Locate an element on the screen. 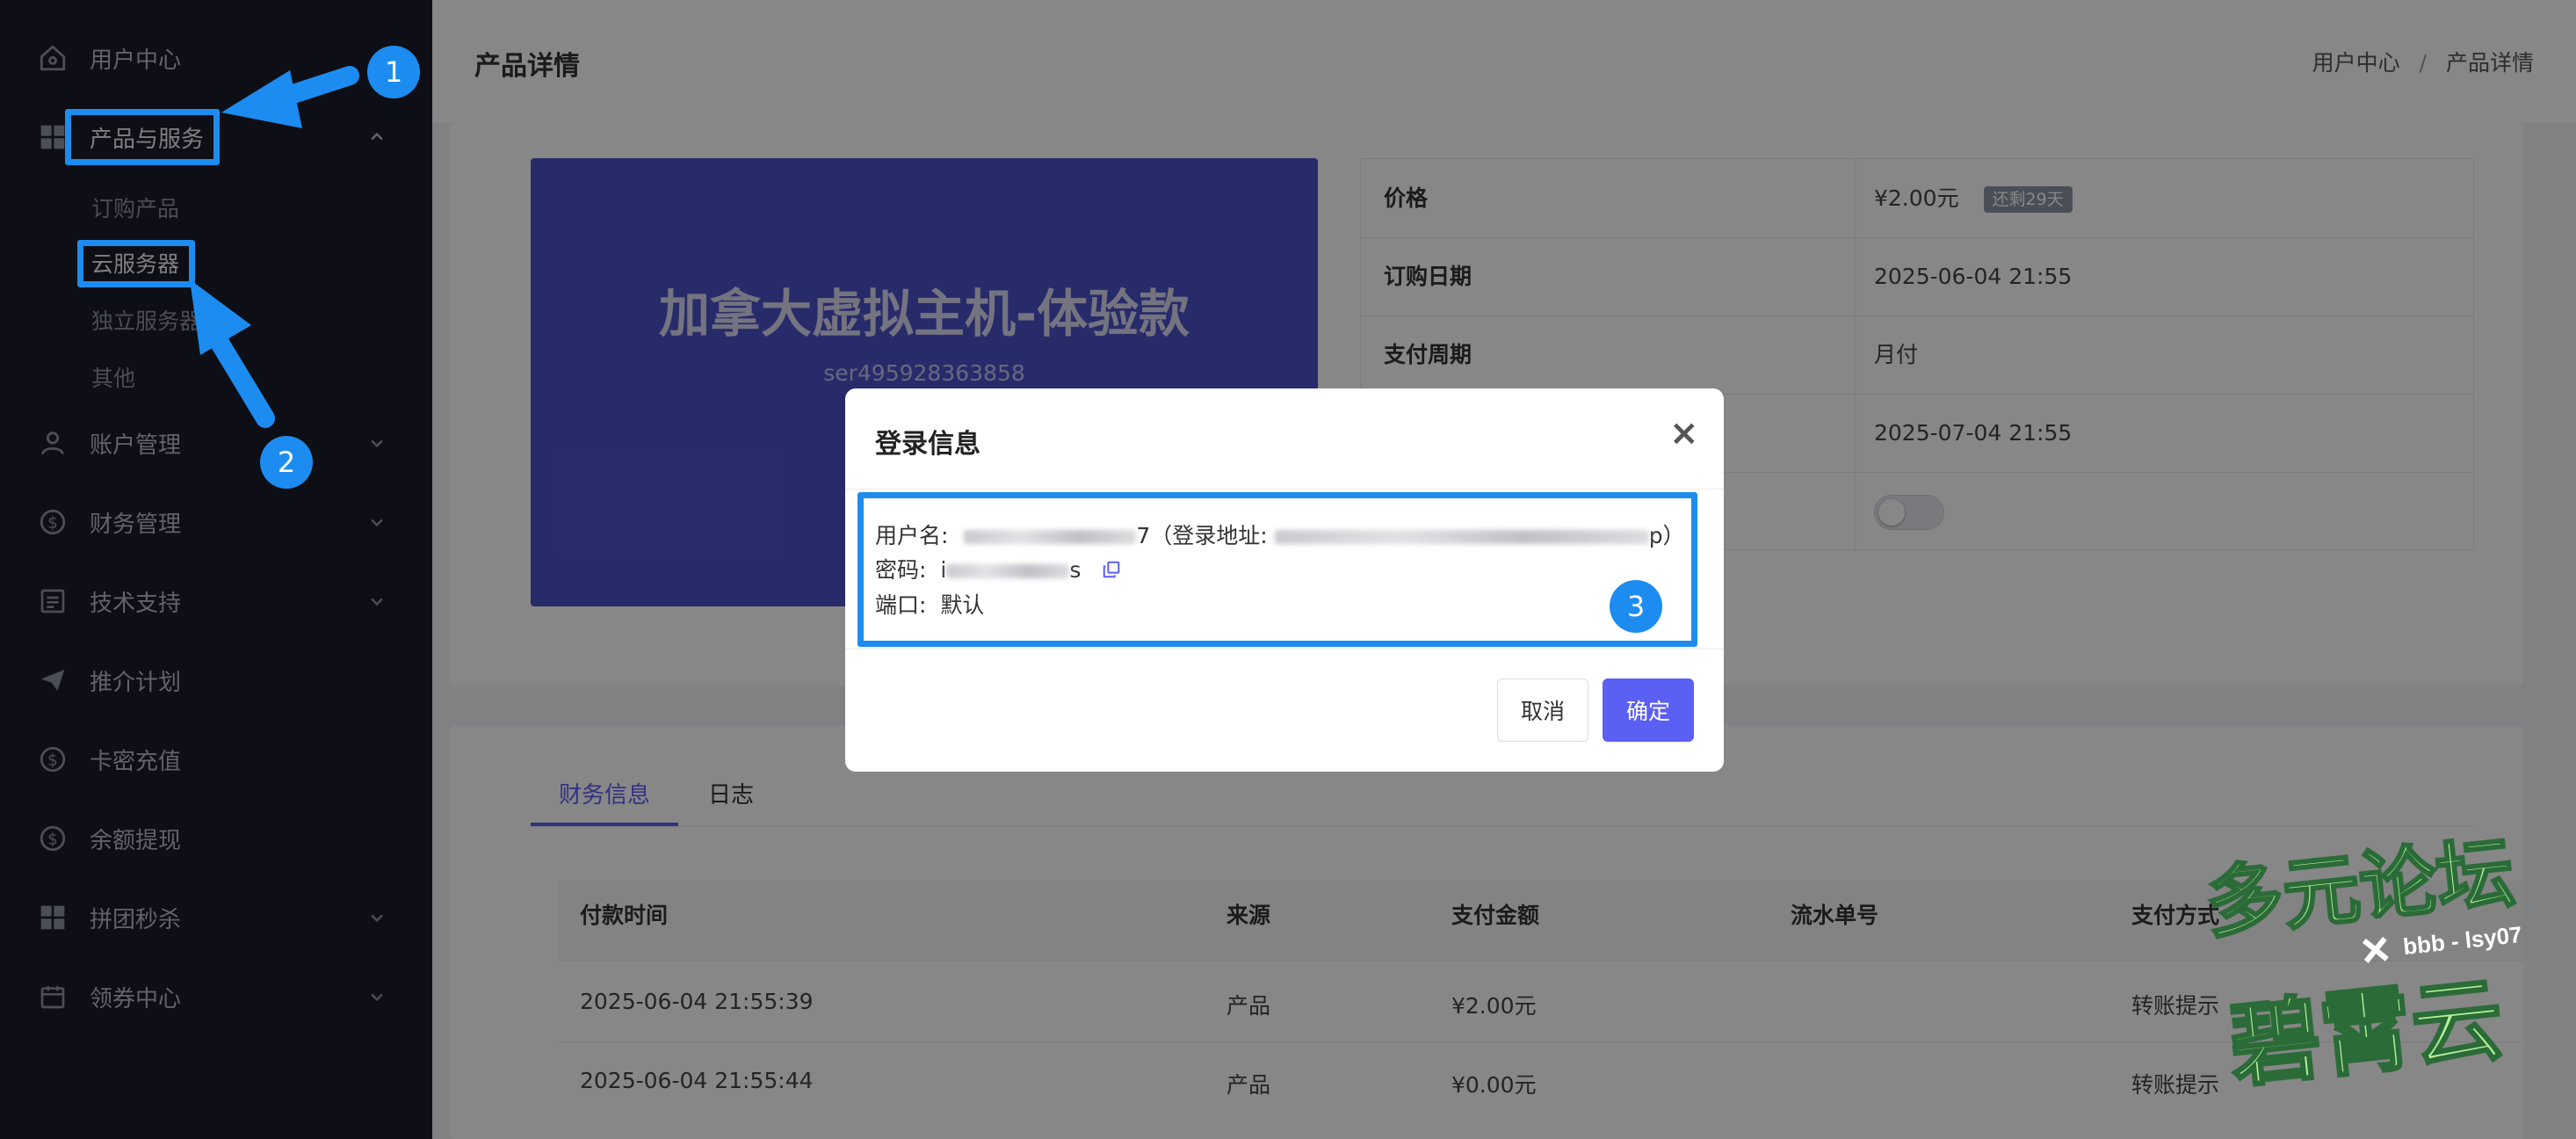 This screenshot has width=2576, height=1139. confirm-button: 确定 is located at coordinates (1648, 710).